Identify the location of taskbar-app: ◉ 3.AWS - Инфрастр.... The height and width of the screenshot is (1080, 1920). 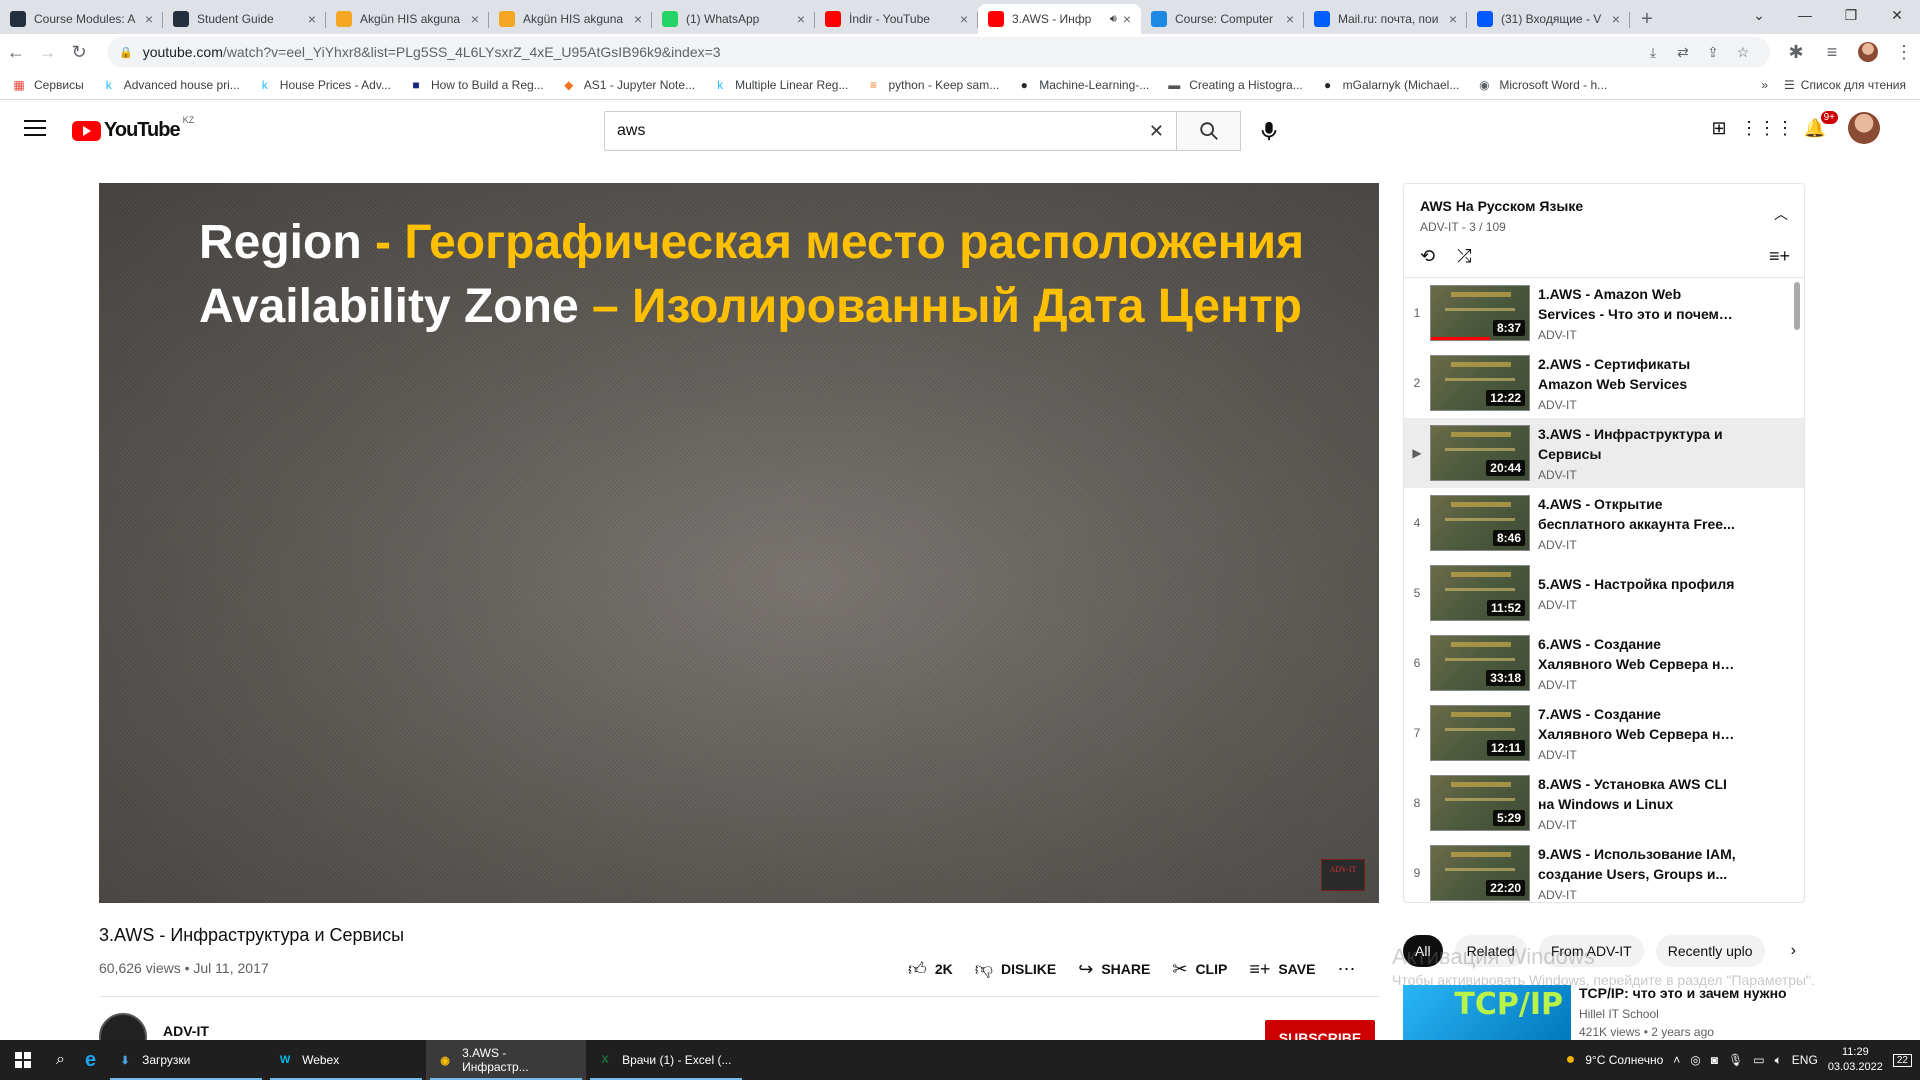
(506, 1060).